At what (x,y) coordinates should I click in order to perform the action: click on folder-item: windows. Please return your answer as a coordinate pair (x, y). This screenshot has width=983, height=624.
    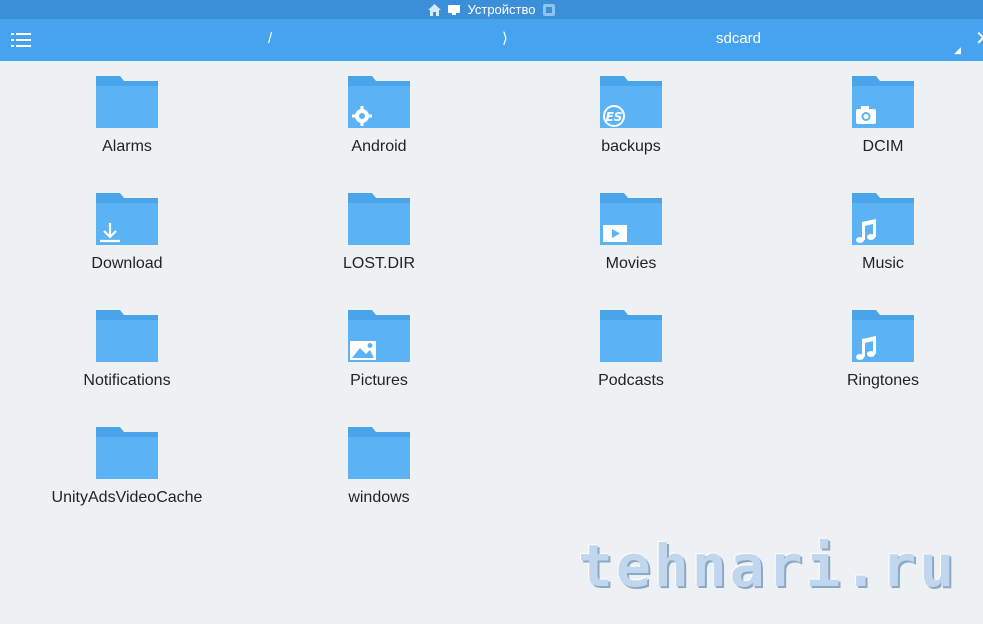
    Looking at the image, I should click on (379, 475).